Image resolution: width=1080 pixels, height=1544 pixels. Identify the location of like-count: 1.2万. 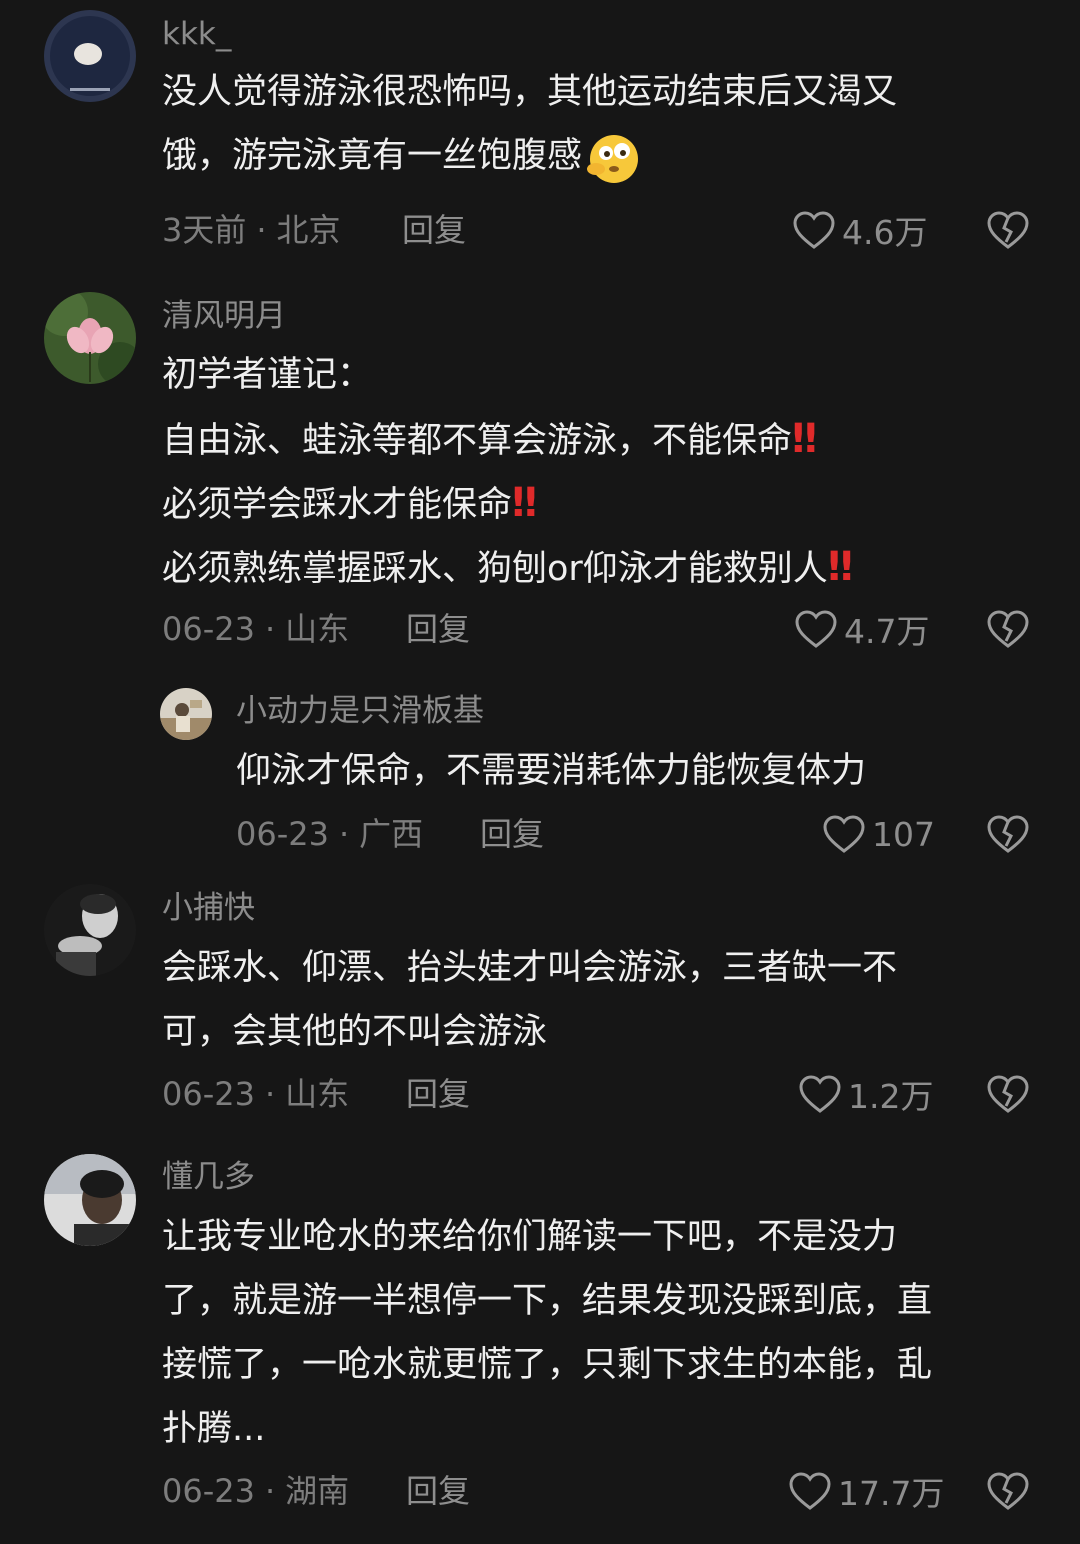
(891, 1096).